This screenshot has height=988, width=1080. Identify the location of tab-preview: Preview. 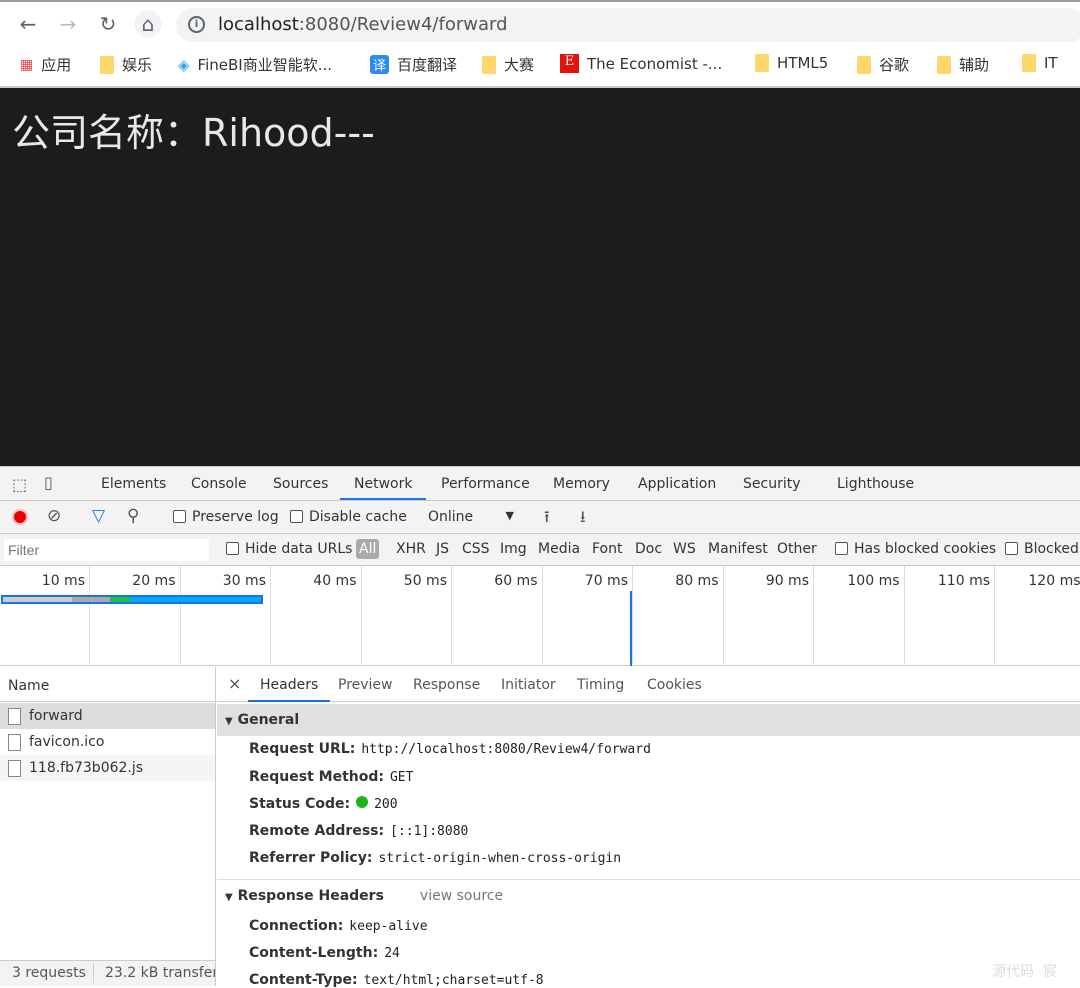
(365, 685).